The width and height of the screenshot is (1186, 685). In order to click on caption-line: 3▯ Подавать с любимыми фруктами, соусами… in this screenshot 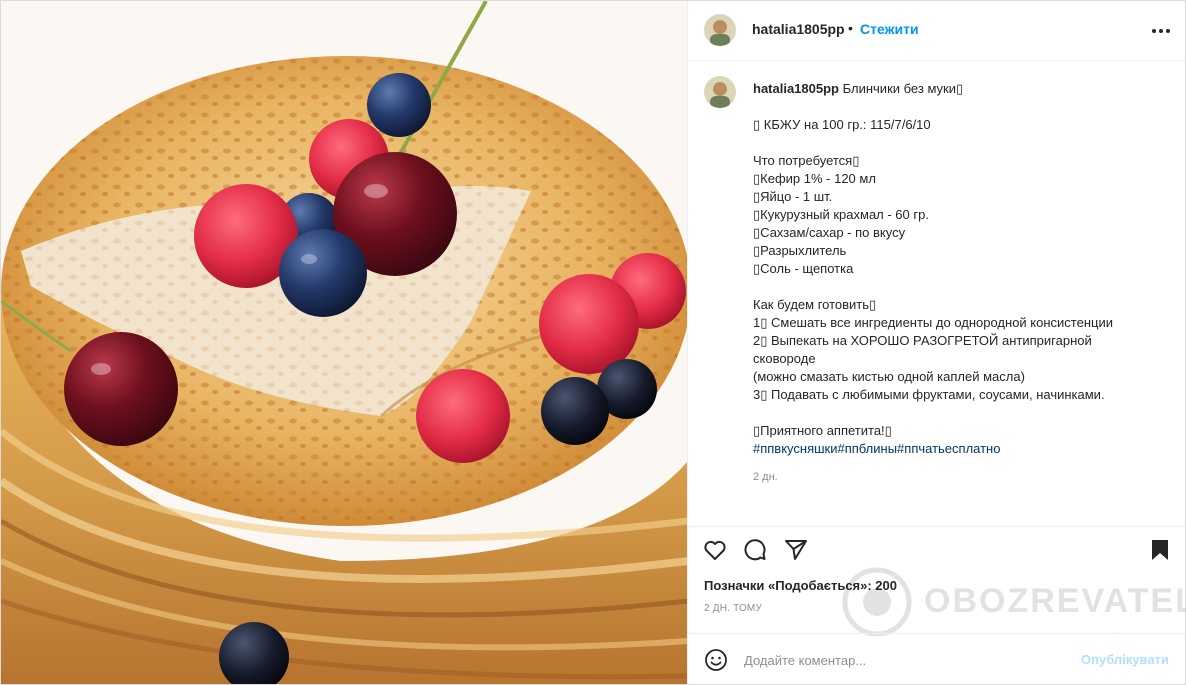, I will do `click(929, 394)`.